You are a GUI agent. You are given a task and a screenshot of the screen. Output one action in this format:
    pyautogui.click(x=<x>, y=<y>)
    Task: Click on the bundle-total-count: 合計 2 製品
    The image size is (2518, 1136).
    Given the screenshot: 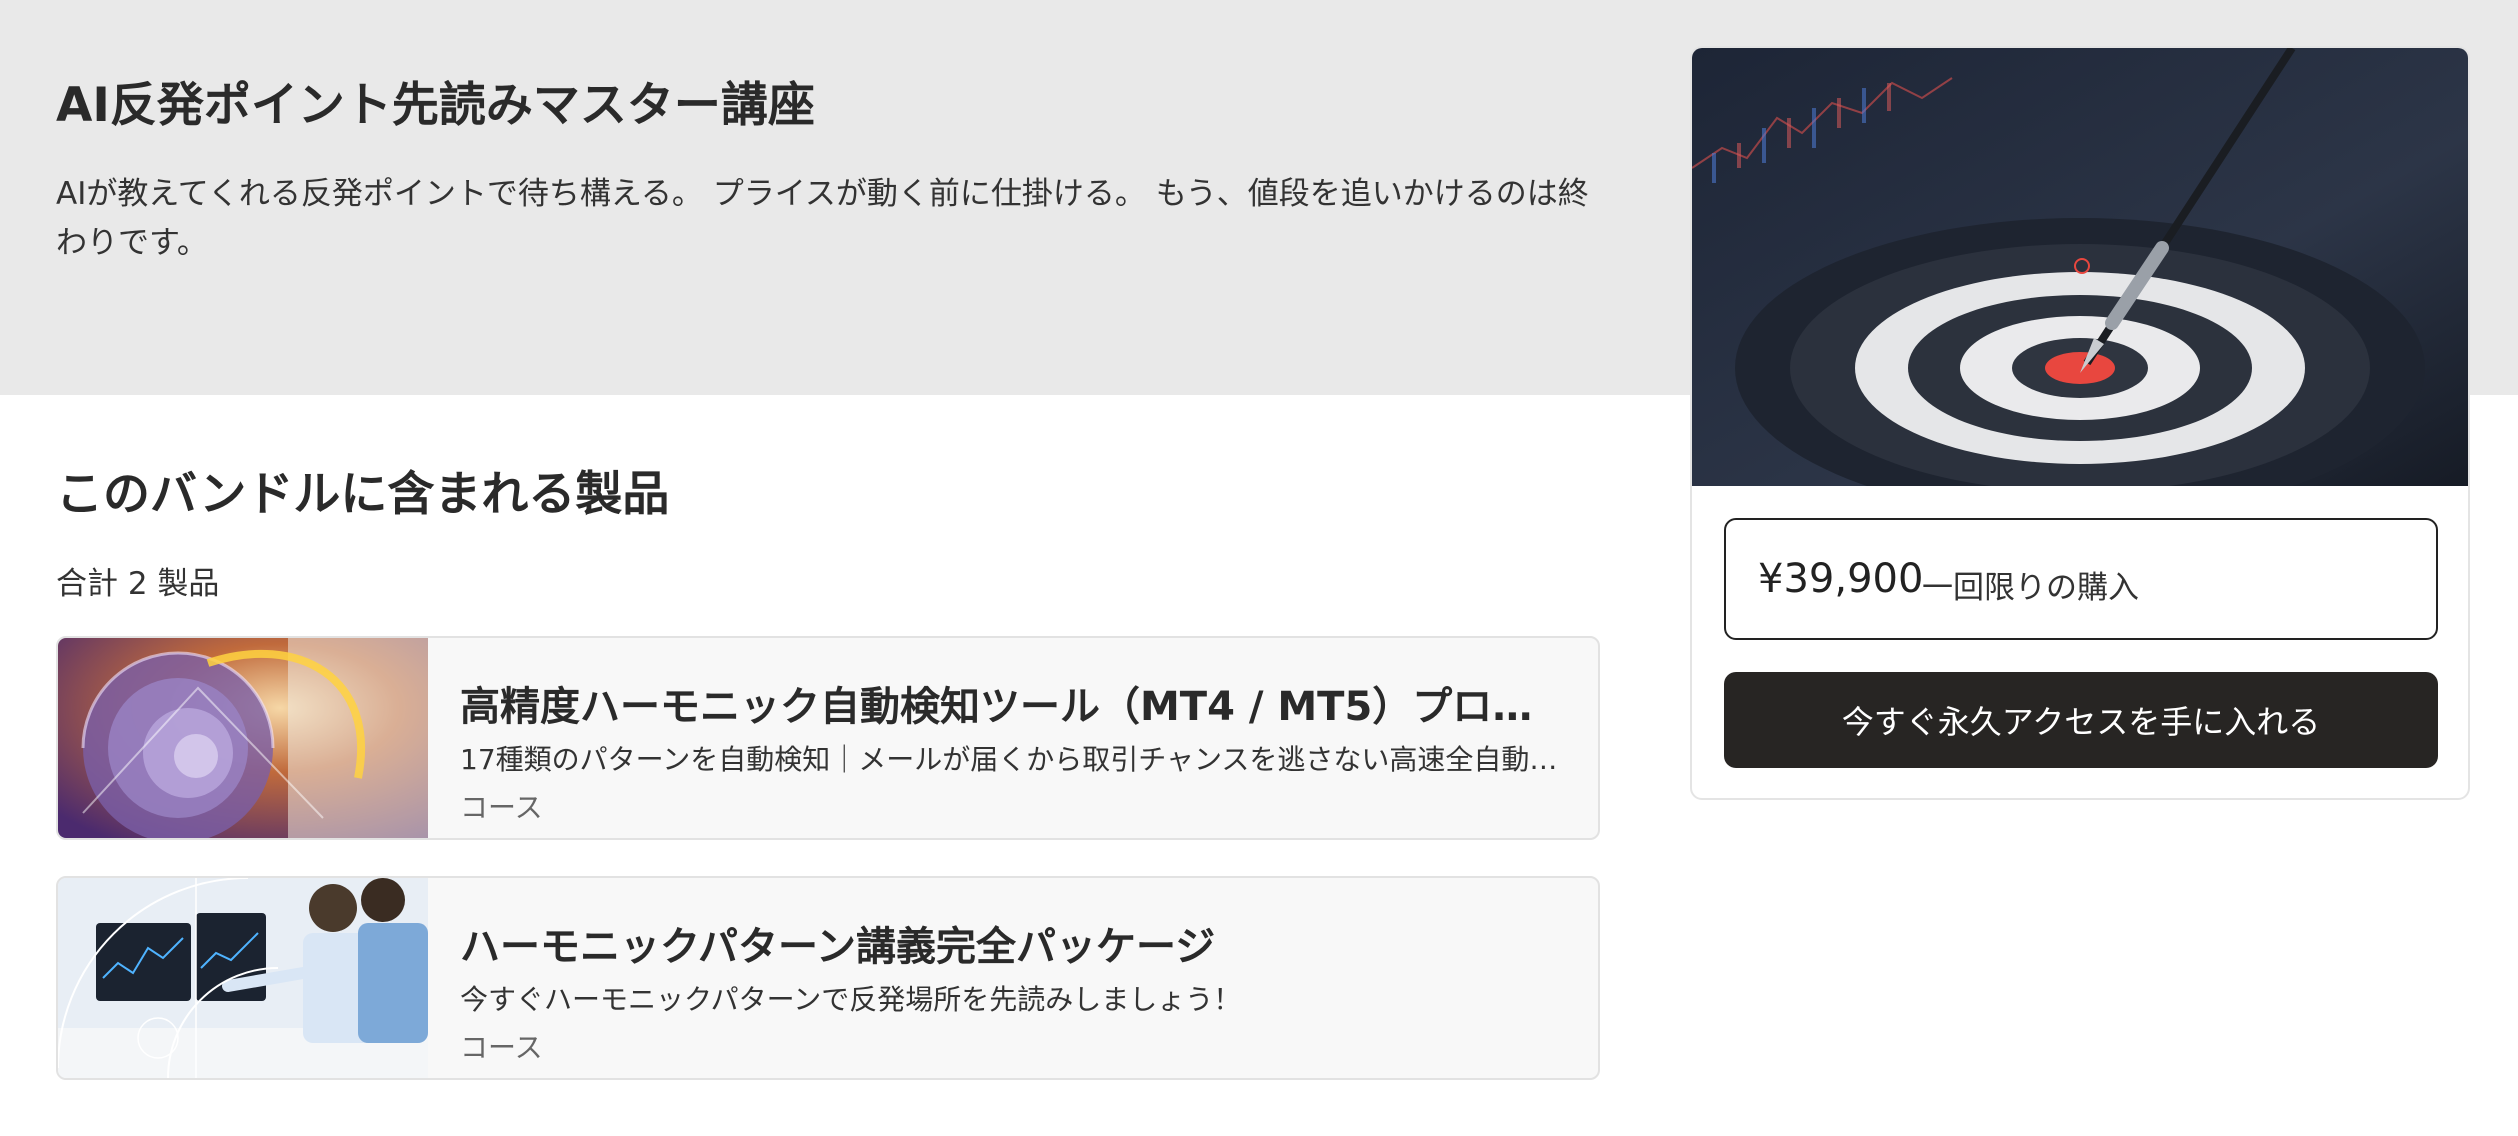 What is the action you would take?
    pyautogui.click(x=138, y=584)
    